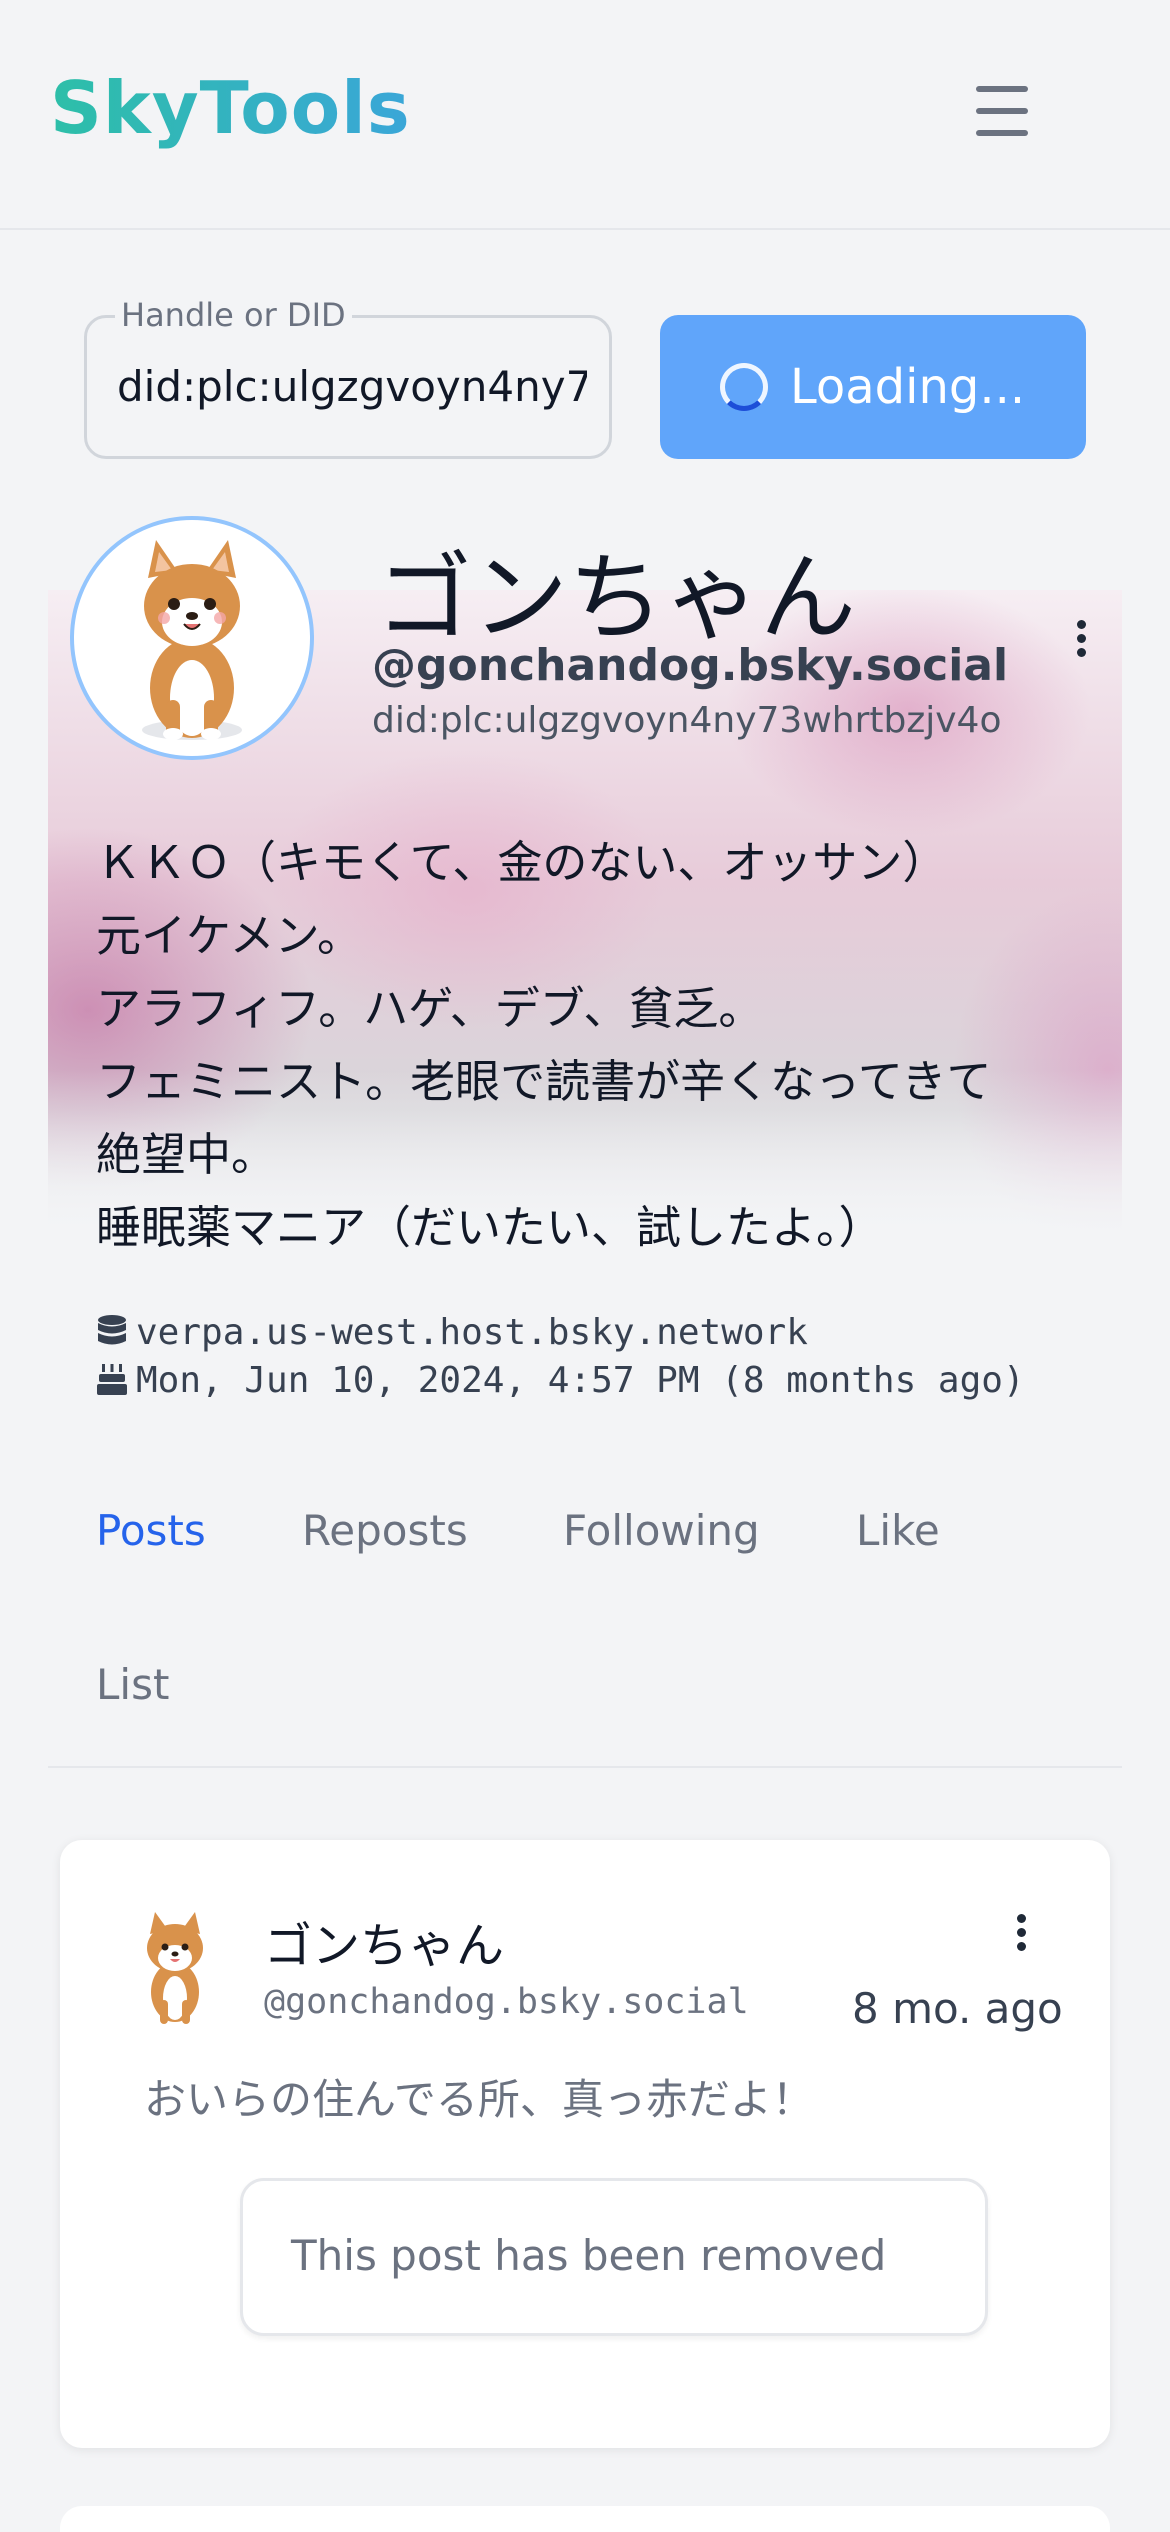  I want to click on post-more-options-icon, so click(1021, 1935).